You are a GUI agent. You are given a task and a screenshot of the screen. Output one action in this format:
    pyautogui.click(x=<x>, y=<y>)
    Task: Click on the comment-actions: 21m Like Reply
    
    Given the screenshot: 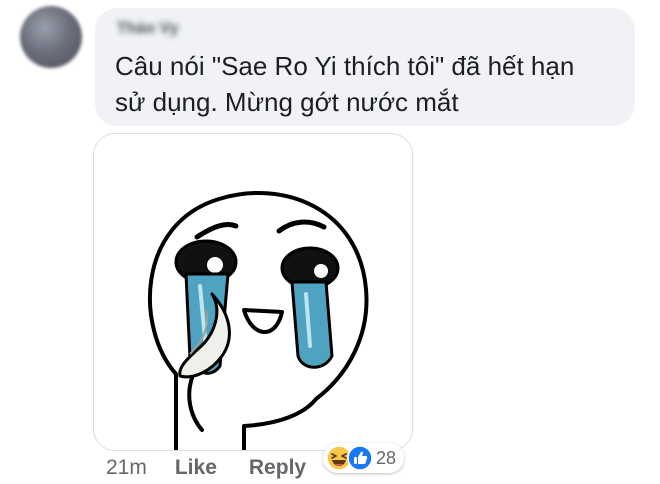 What is the action you would take?
    pyautogui.click(x=206, y=468)
    